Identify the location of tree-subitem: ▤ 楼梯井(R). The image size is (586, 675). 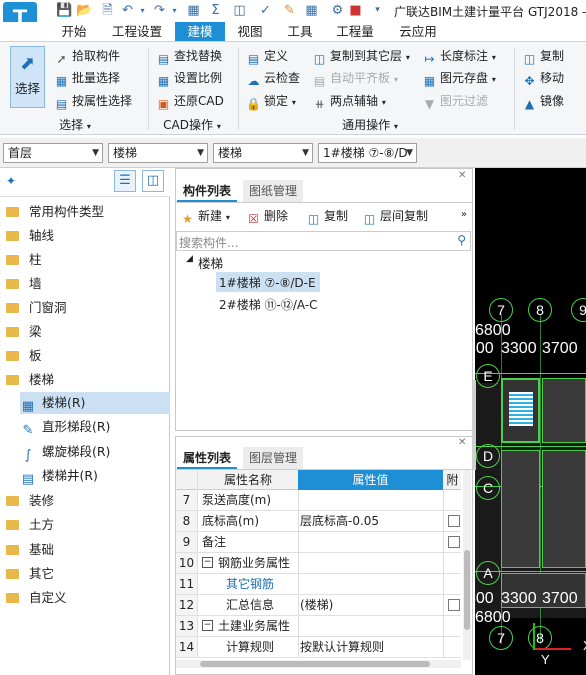
(95, 476).